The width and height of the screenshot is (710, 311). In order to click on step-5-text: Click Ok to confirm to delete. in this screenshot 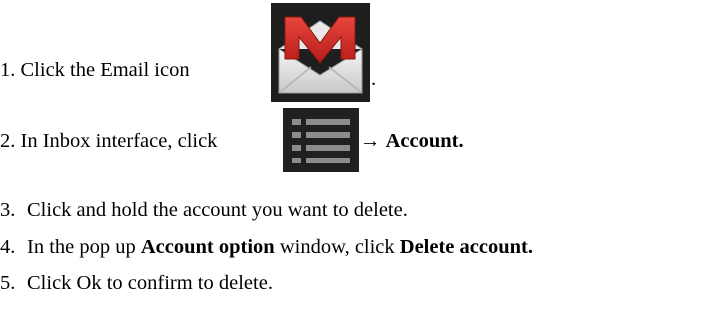, I will do `click(150, 283)`.